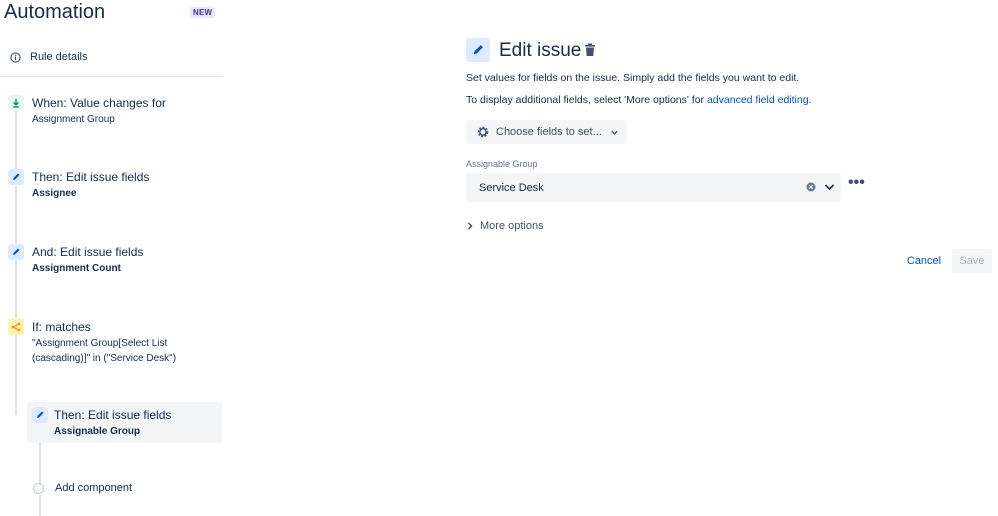  I want to click on circle-icon, so click(38, 488).